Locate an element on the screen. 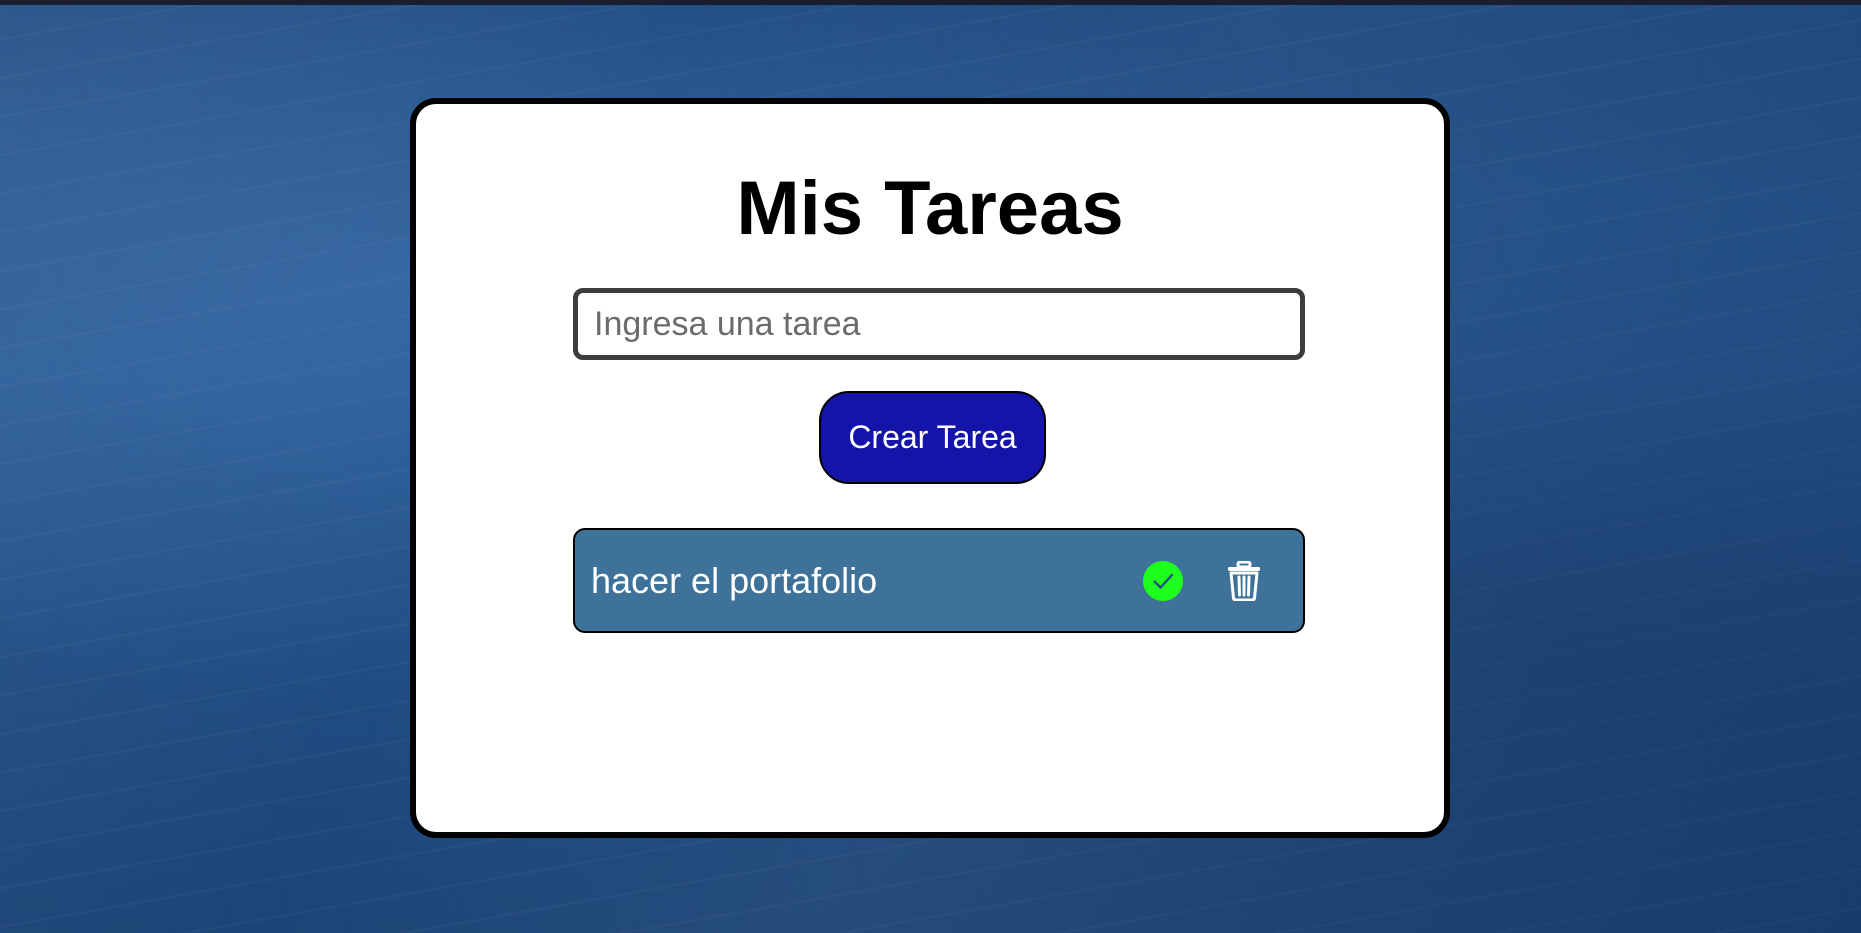 This screenshot has width=1861, height=933. page-title: Mis Tareas is located at coordinates (930, 208).